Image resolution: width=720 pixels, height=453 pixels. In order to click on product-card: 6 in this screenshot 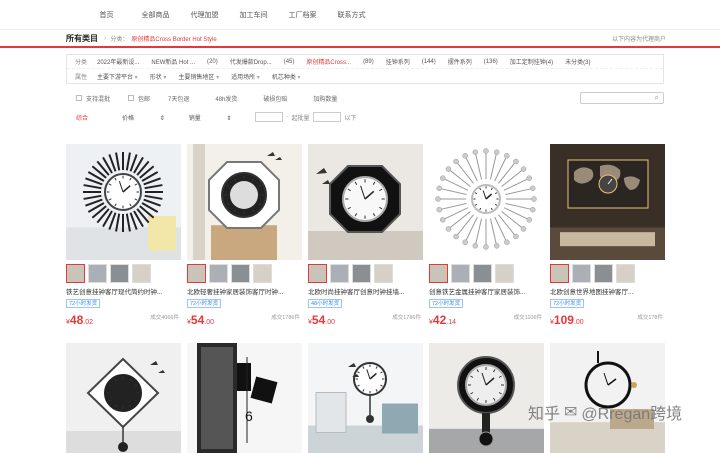, I will do `click(244, 398)`.